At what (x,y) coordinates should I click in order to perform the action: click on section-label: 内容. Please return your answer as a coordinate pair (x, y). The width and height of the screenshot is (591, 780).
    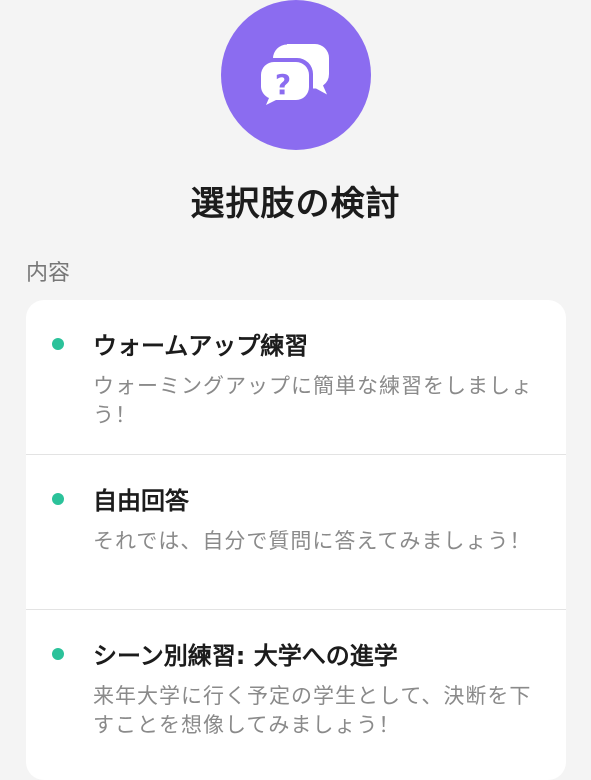
    Looking at the image, I should click on (48, 273).